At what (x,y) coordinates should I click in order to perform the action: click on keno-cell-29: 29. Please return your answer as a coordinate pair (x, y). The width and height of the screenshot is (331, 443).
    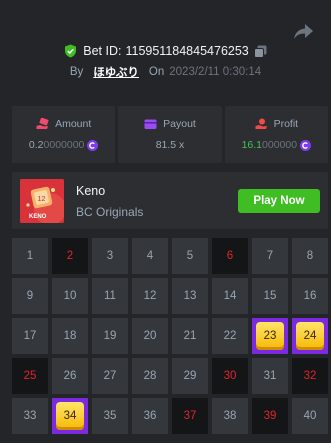
    Looking at the image, I should click on (190, 376).